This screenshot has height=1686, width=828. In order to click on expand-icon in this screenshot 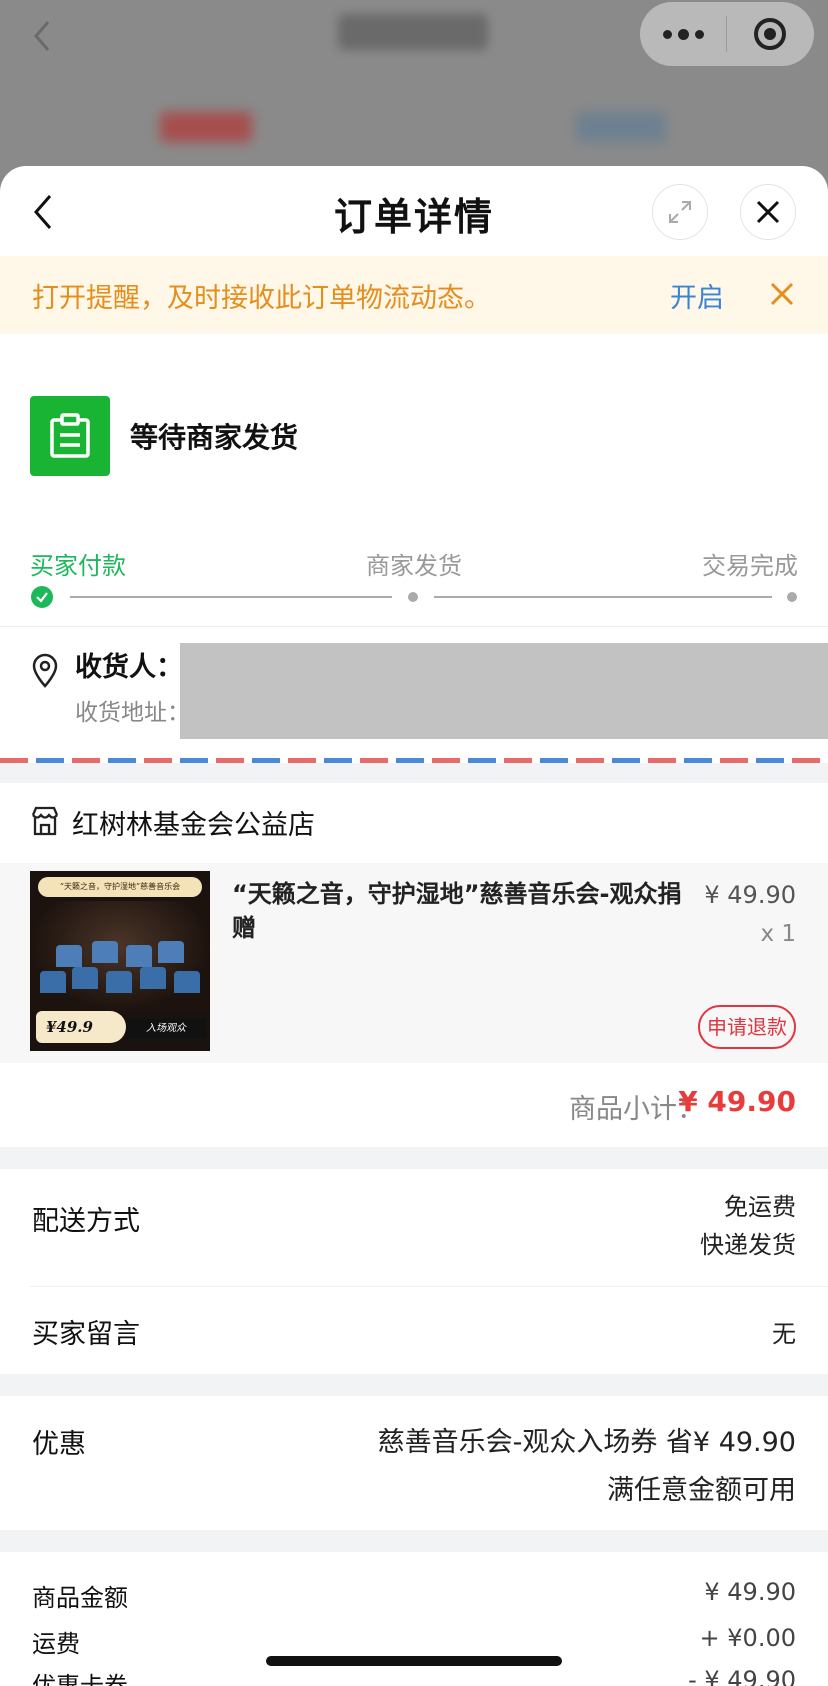, I will do `click(680, 212)`.